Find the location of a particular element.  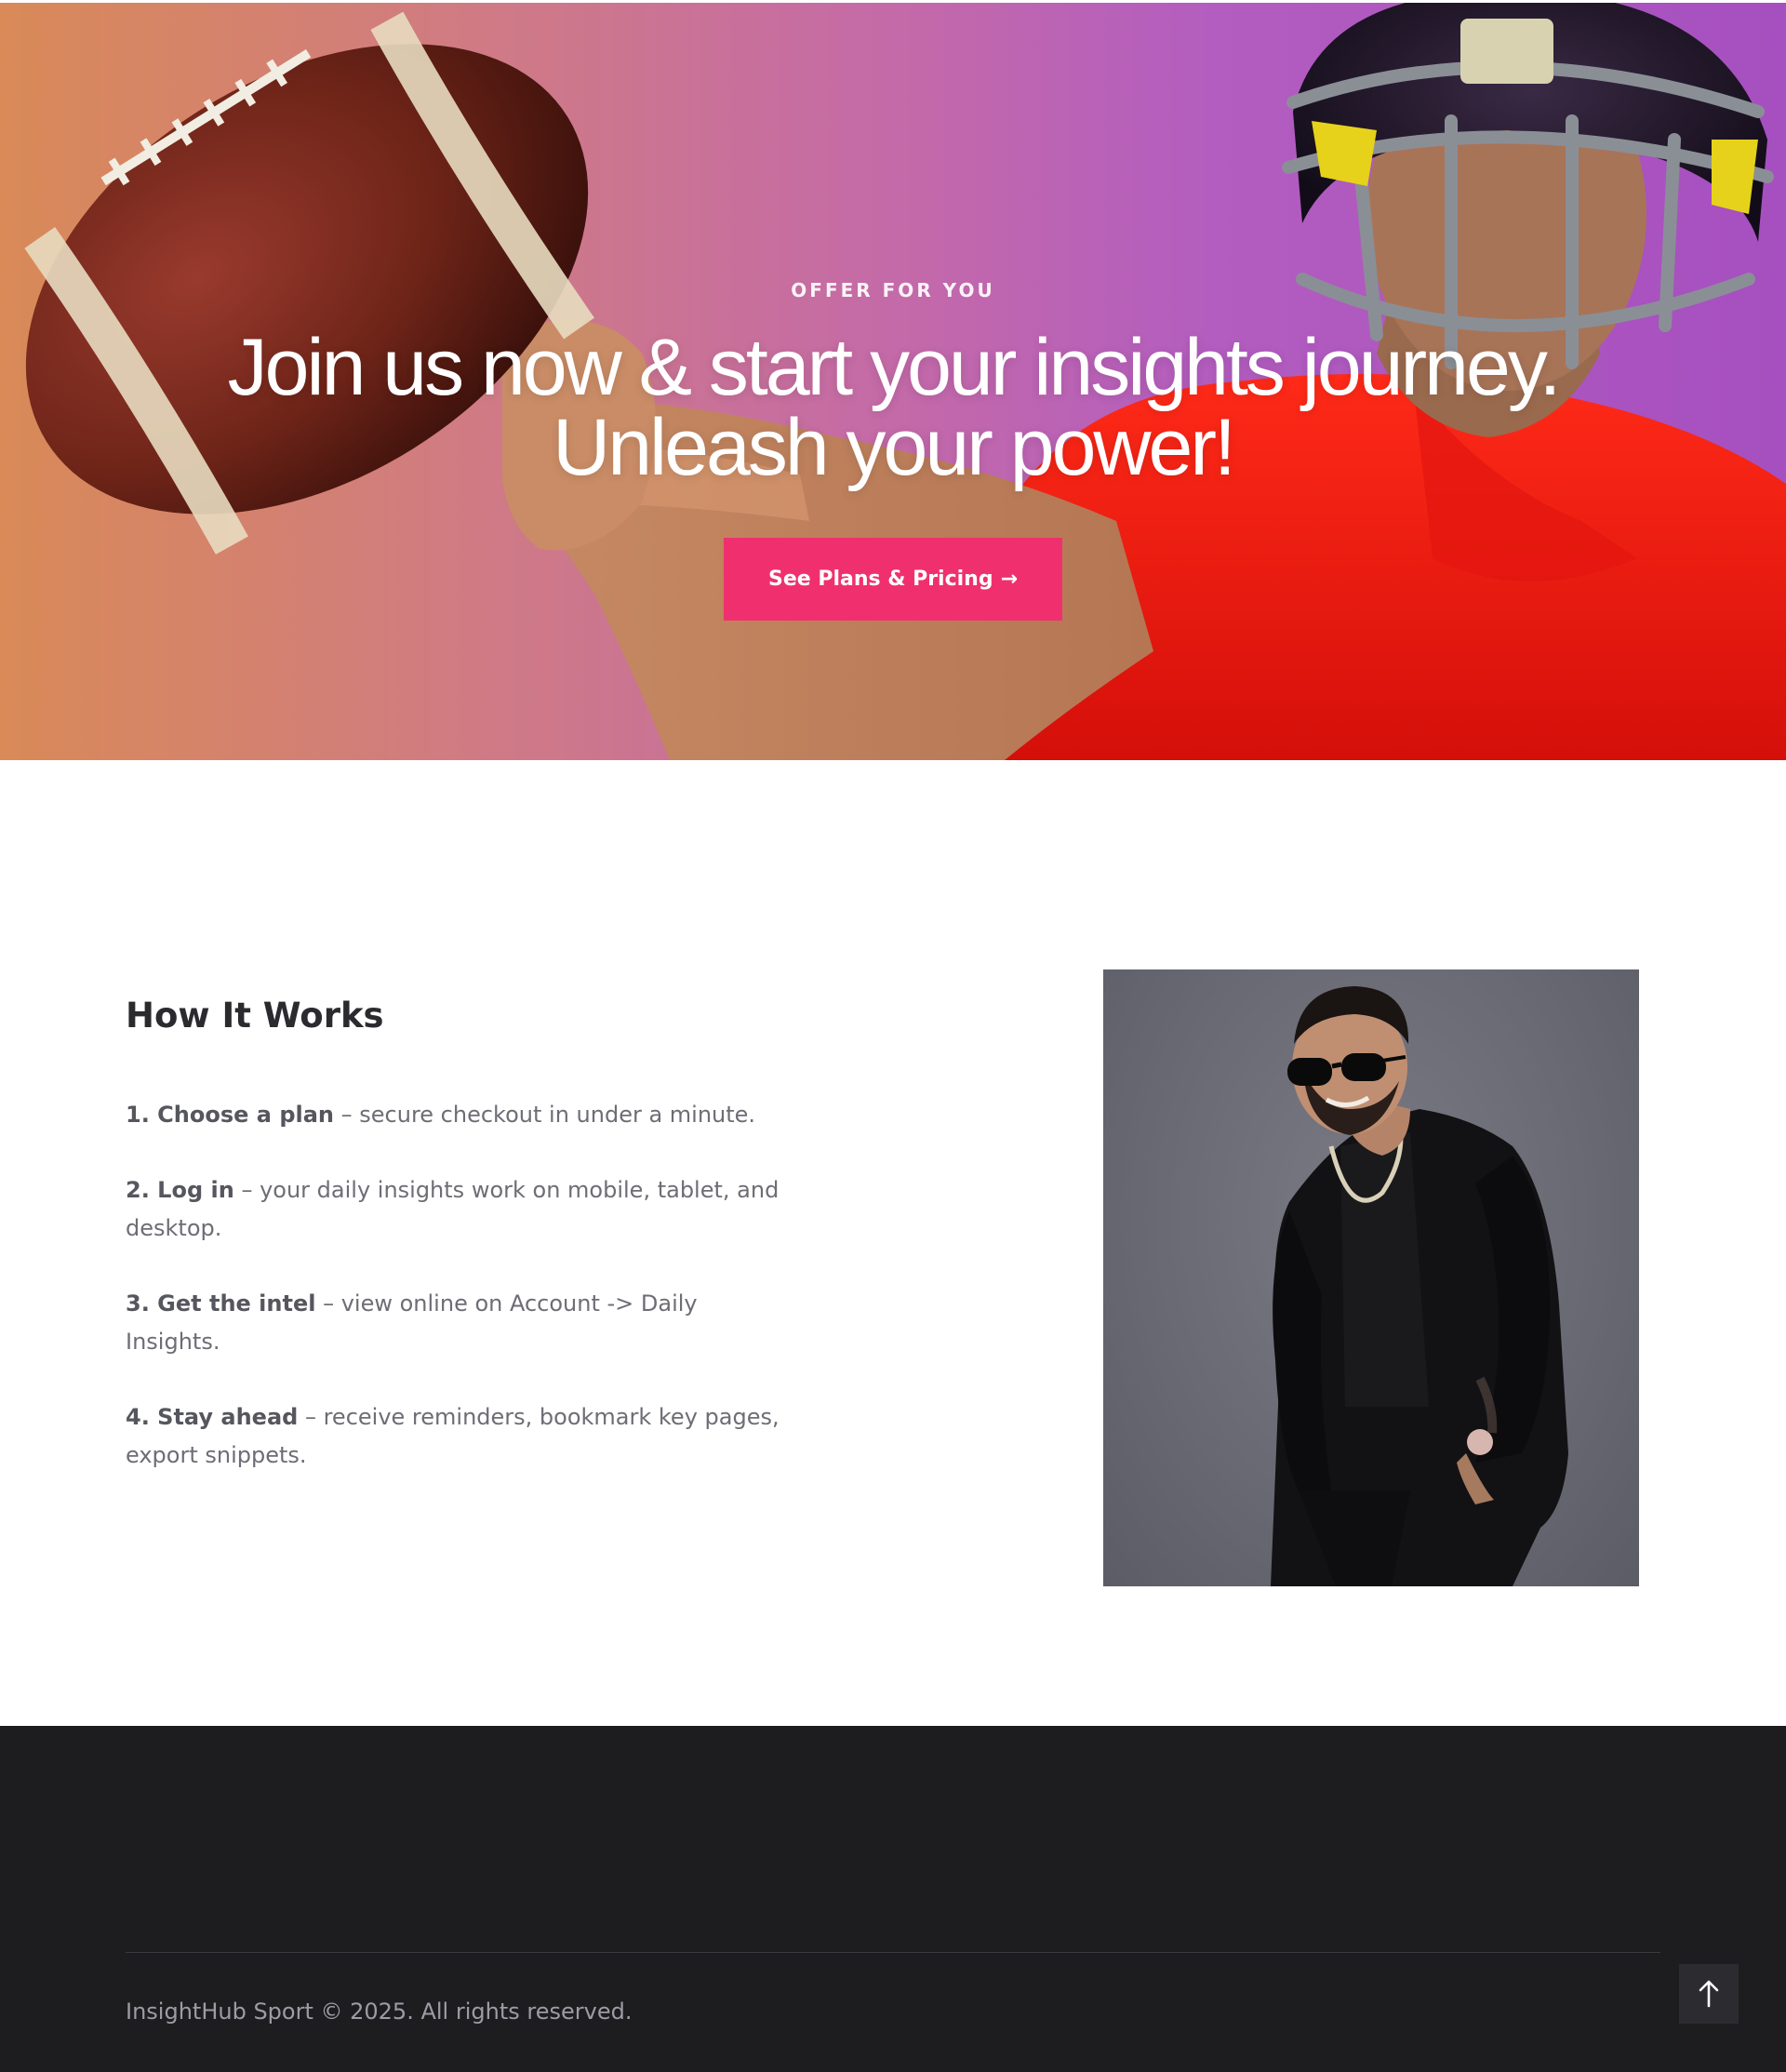

step-label: 4. Stay ahead is located at coordinates (212, 1417).